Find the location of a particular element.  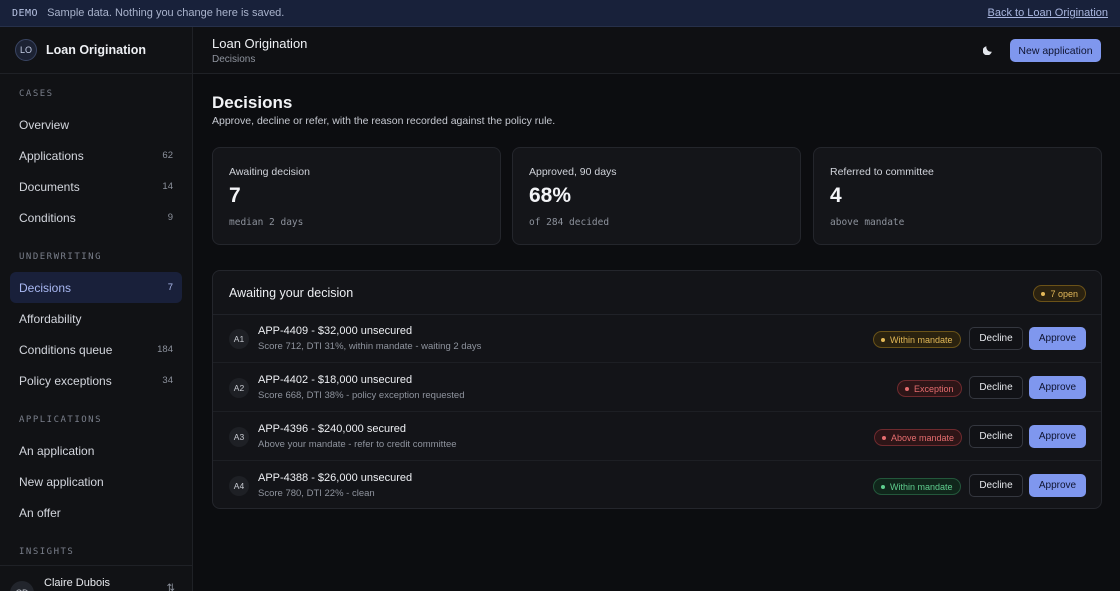

brand-logo: LO is located at coordinates (26, 50).